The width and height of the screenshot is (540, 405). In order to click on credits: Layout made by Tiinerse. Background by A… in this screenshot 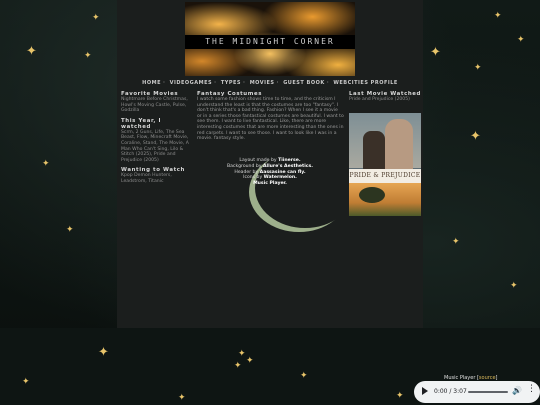, I will do `click(270, 172)`.